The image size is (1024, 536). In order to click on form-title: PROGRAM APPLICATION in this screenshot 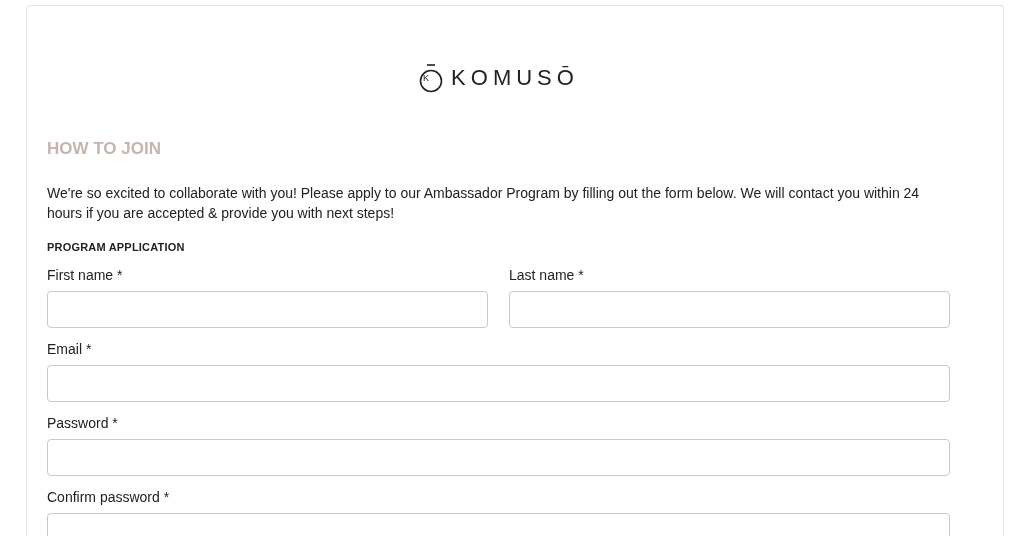, I will do `click(116, 247)`.